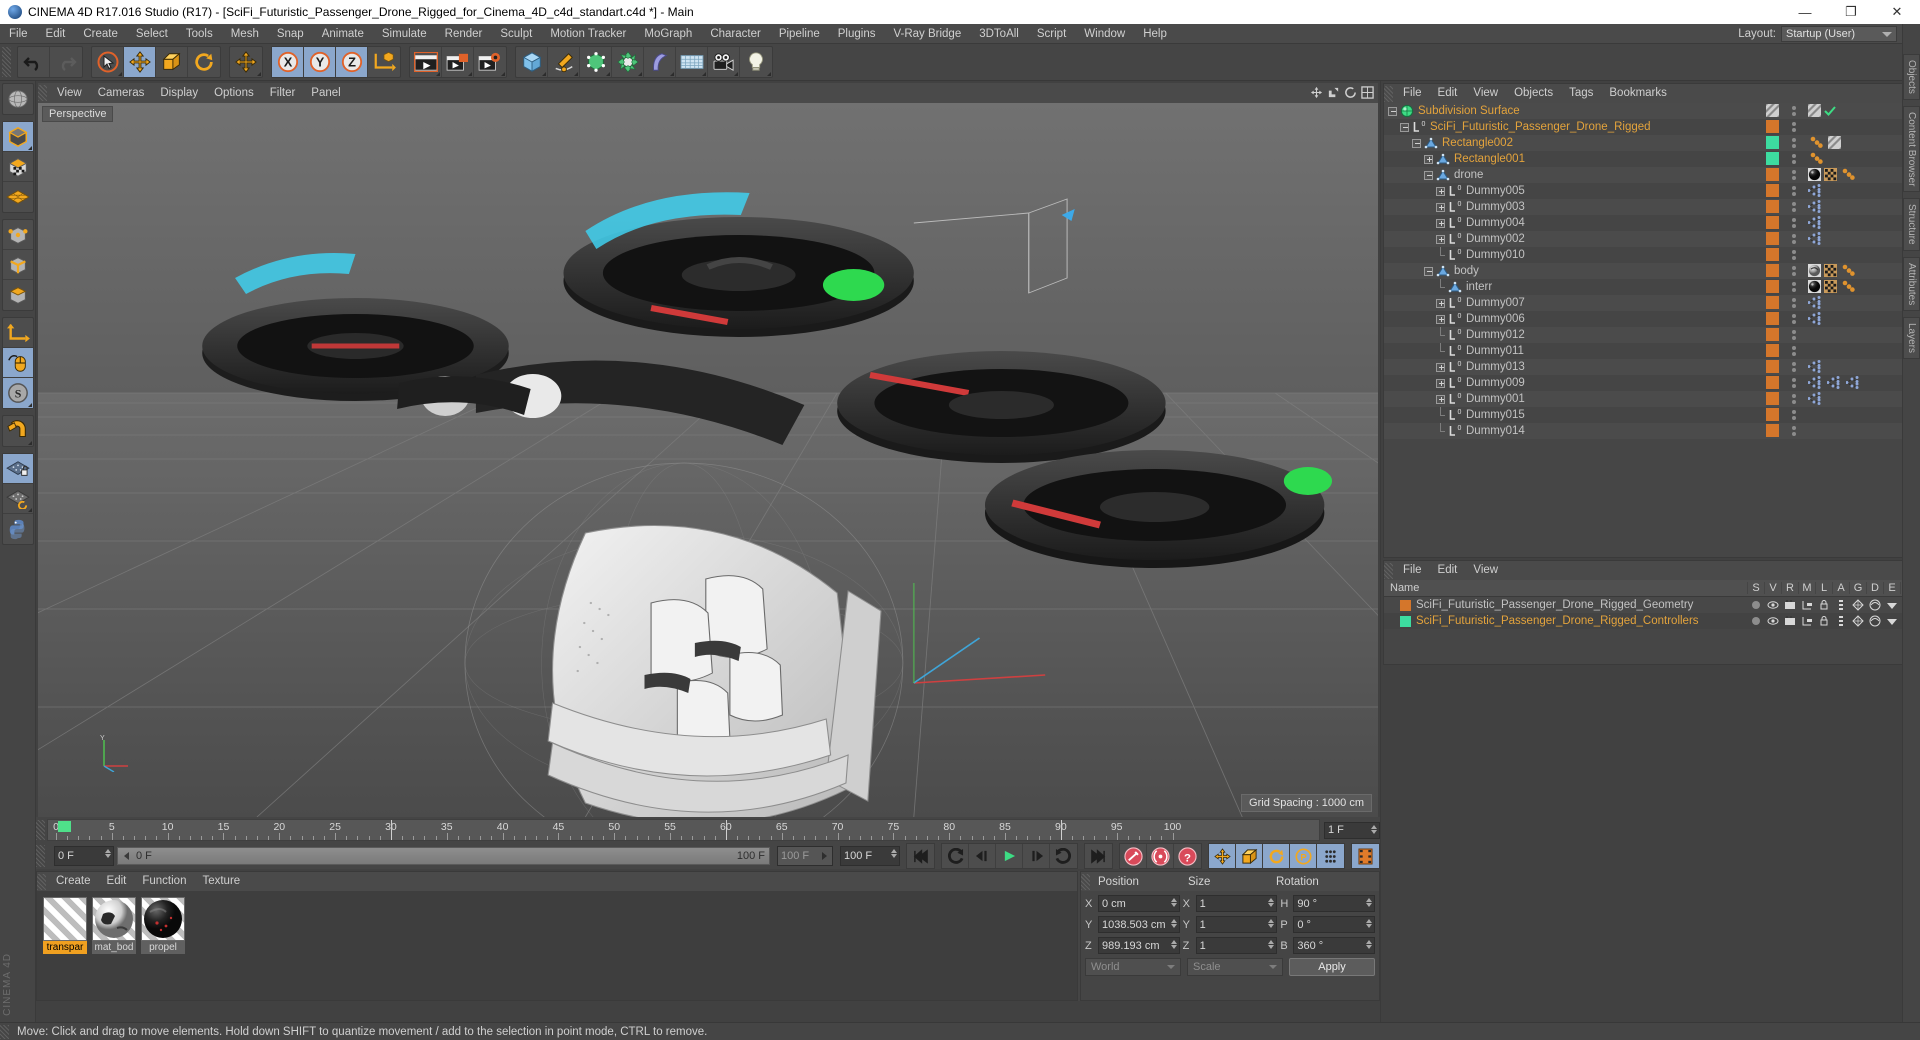 Image resolution: width=1920 pixels, height=1040 pixels. Describe the element at coordinates (1388, 570) in the screenshot. I see `layer-manager-grip` at that location.